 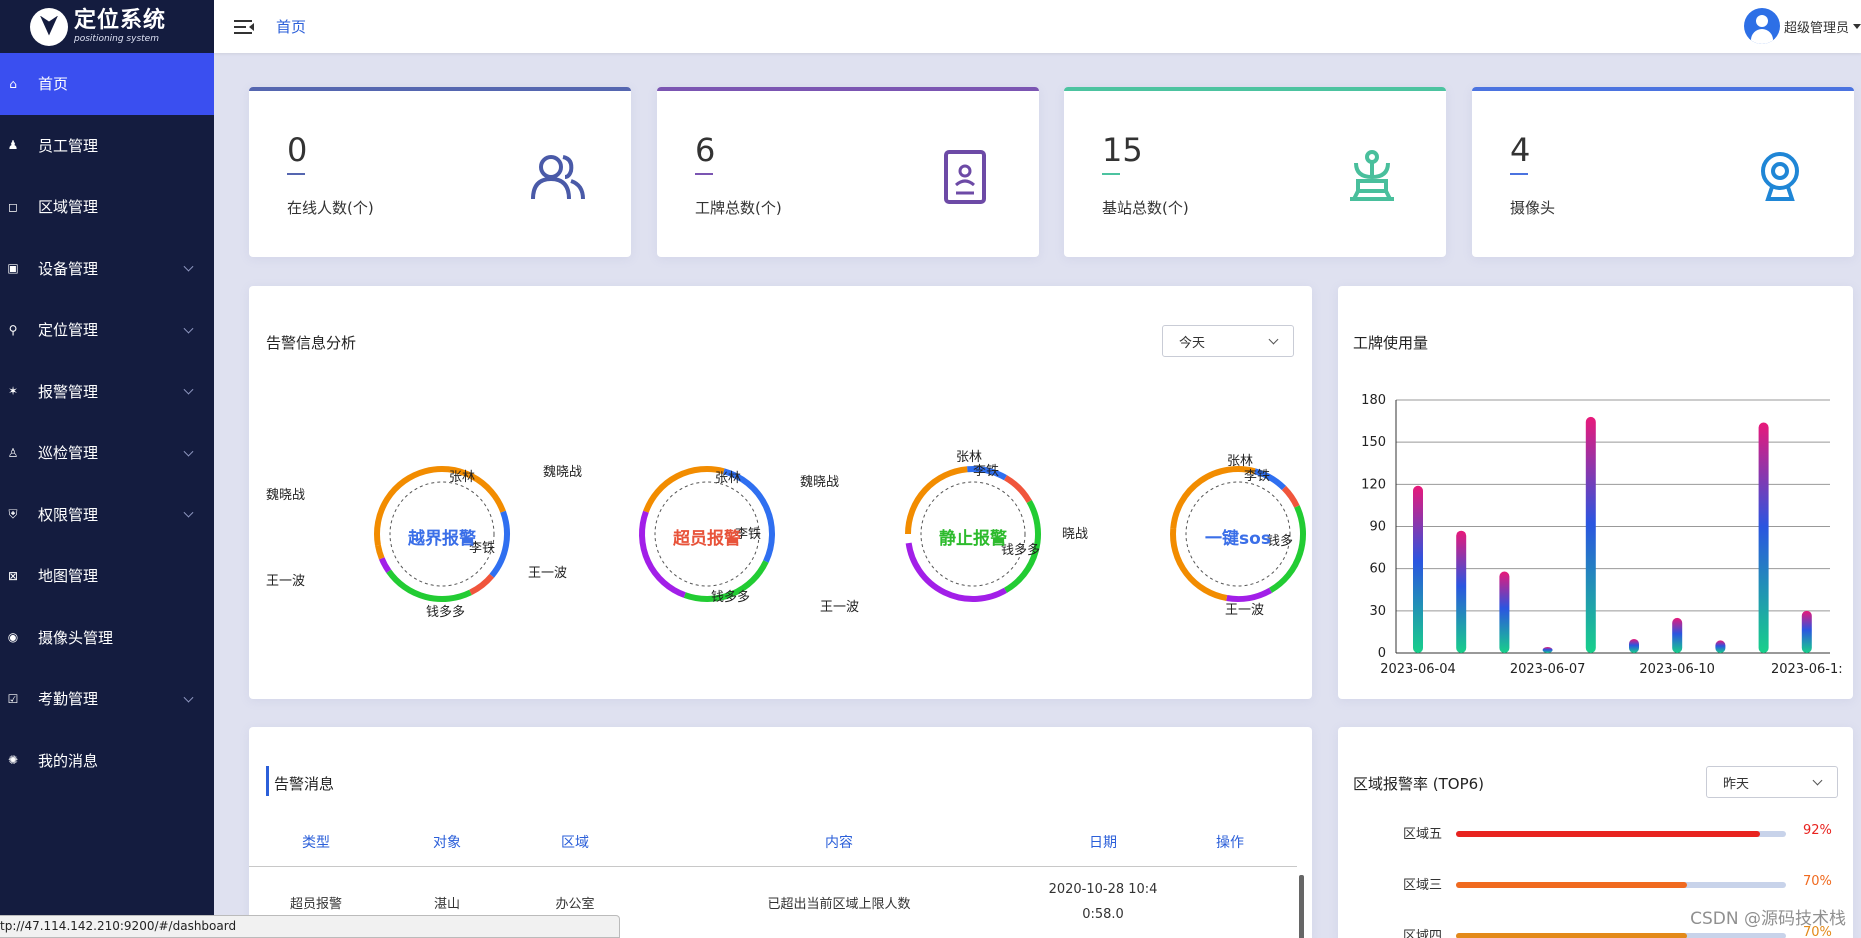 What do you see at coordinates (1382, 653) in the screenshot?
I see `y-tick-label: 0` at bounding box center [1382, 653].